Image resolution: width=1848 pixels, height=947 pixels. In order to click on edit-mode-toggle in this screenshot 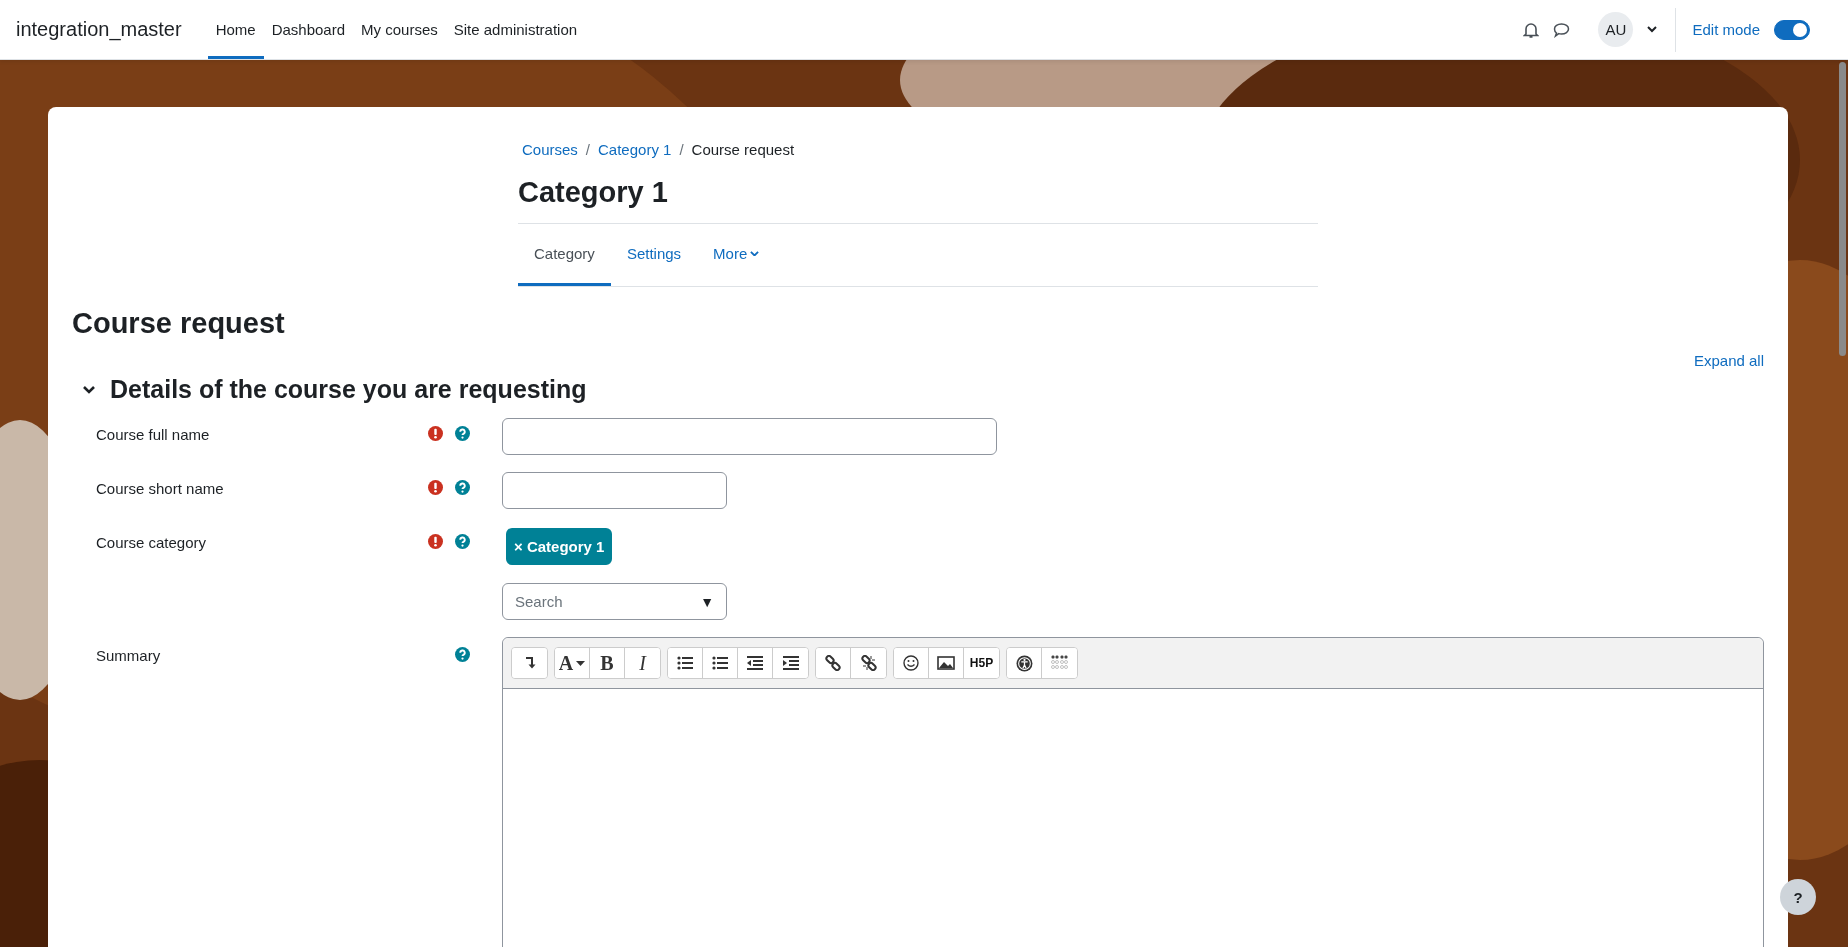, I will do `click(1792, 29)`.